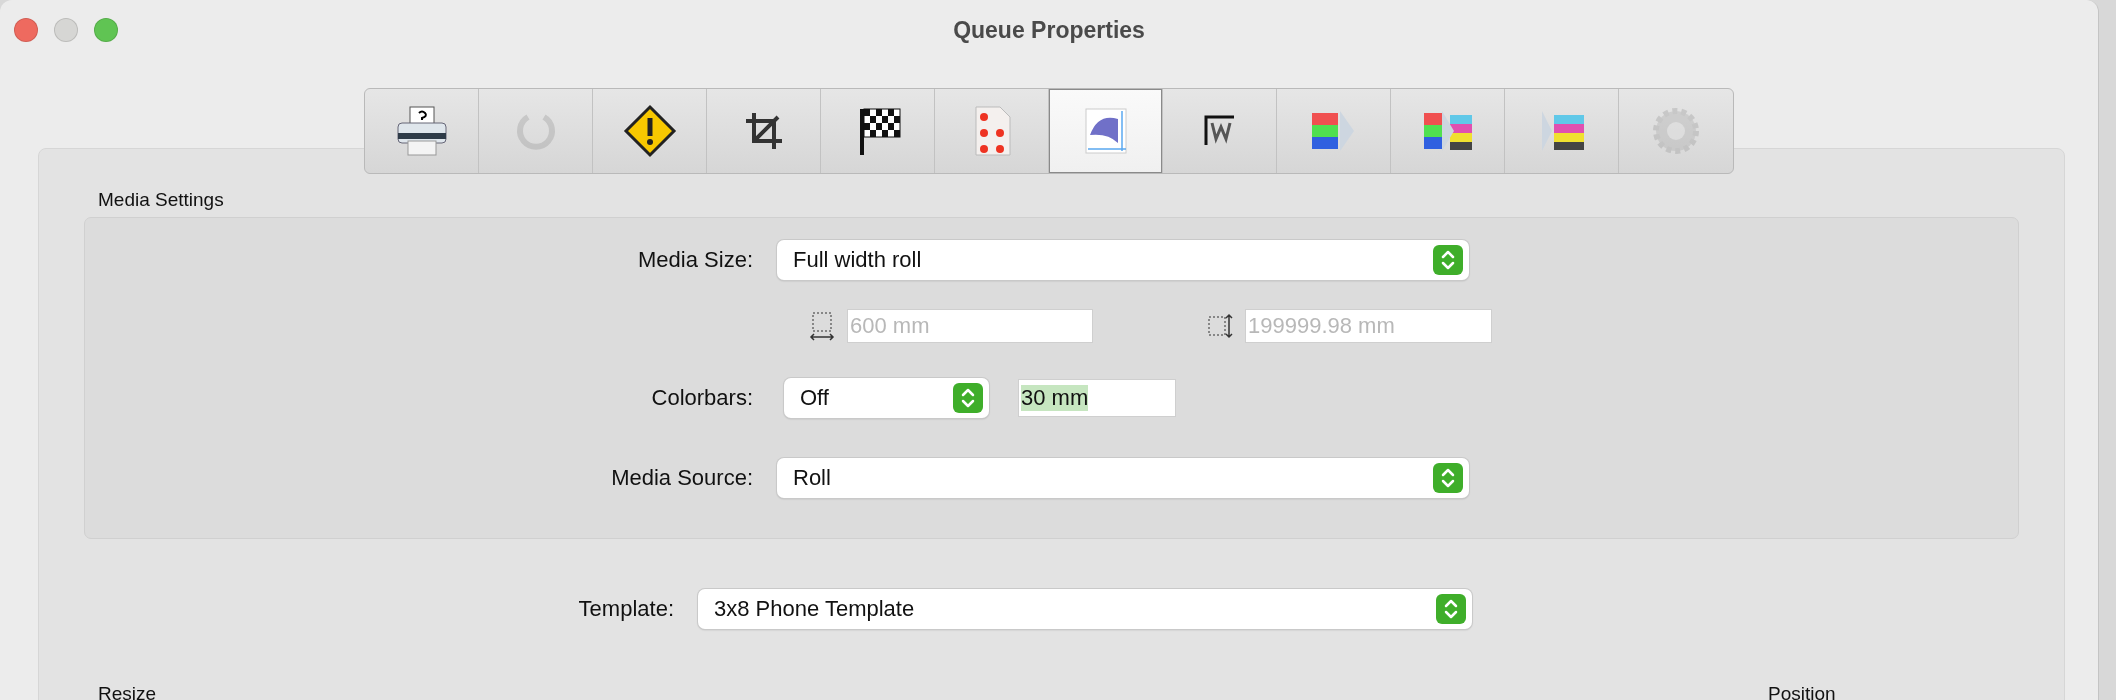 The image size is (2116, 700). I want to click on template-dropdown: 3x8 Phone Template, so click(1085, 609).